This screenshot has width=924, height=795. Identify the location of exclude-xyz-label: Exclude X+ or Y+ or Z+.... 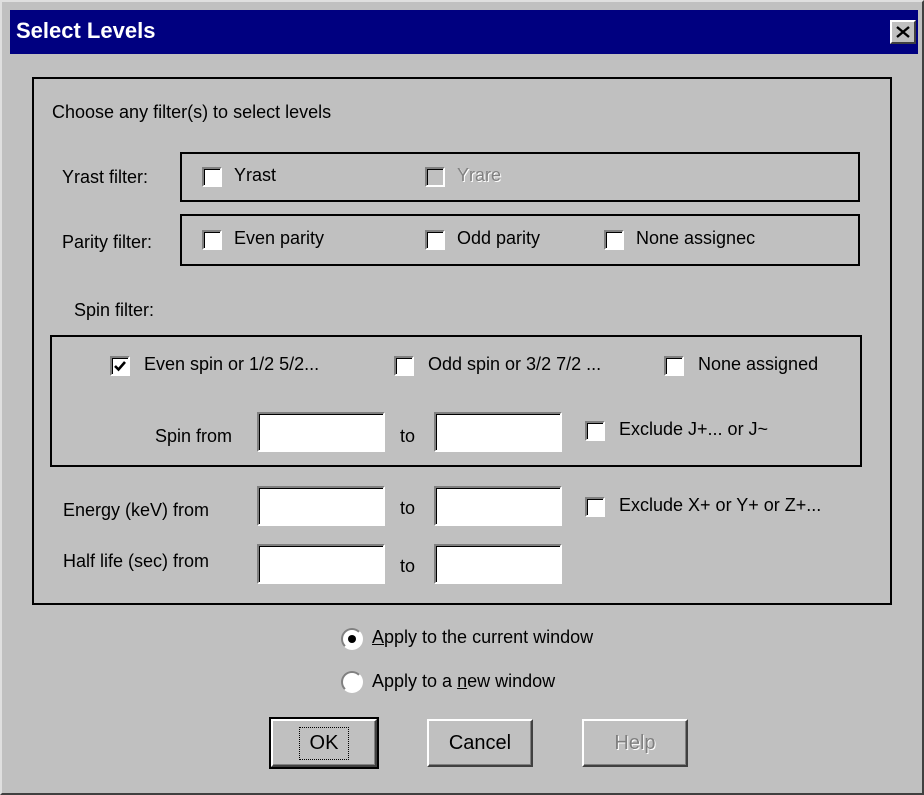
(720, 505).